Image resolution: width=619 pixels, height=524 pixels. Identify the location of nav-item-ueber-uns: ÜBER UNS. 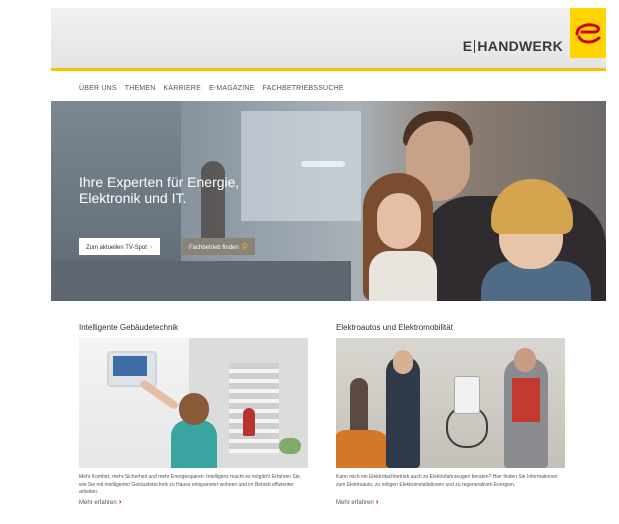
(98, 91).